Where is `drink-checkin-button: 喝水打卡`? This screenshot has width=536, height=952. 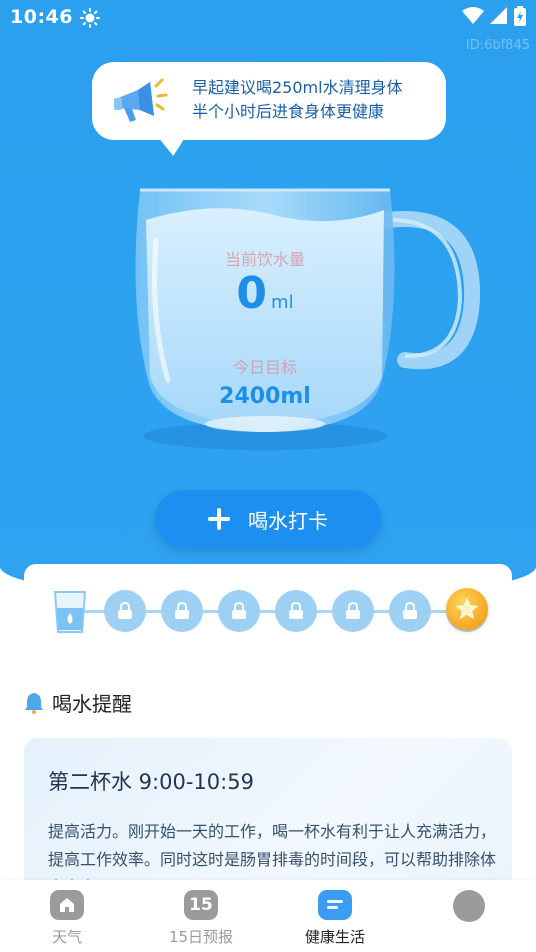 drink-checkin-button: 喝水打卡 is located at coordinates (268, 519).